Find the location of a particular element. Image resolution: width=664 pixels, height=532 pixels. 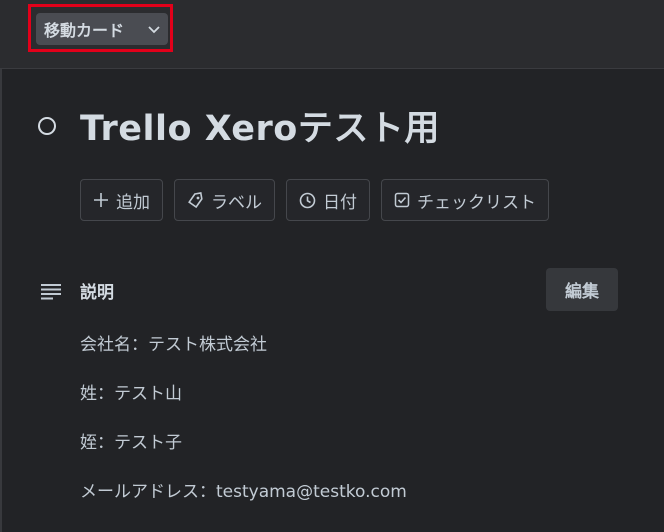

description-line: 会社名：テスト株式会社 is located at coordinates (173, 345).